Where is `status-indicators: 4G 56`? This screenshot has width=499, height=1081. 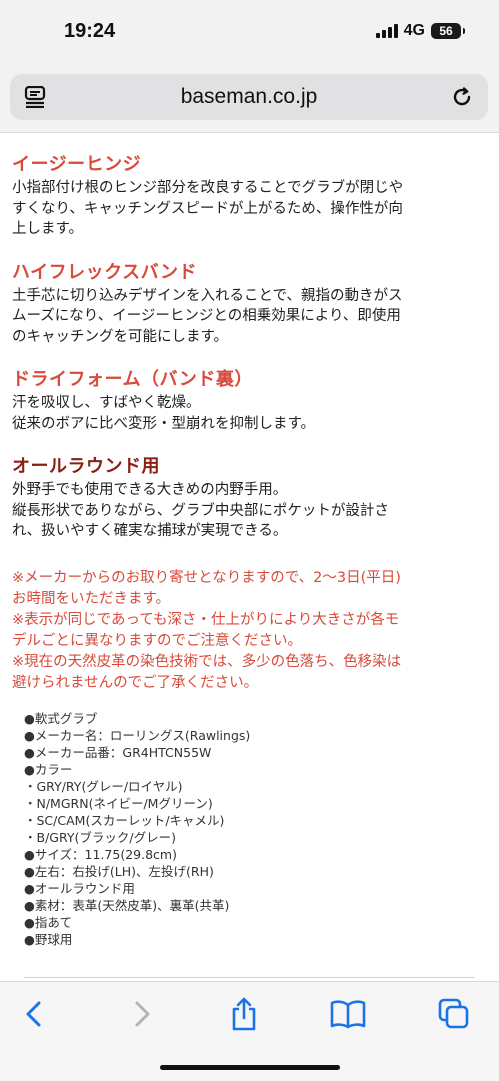 status-indicators: 4G 56 is located at coordinates (420, 31).